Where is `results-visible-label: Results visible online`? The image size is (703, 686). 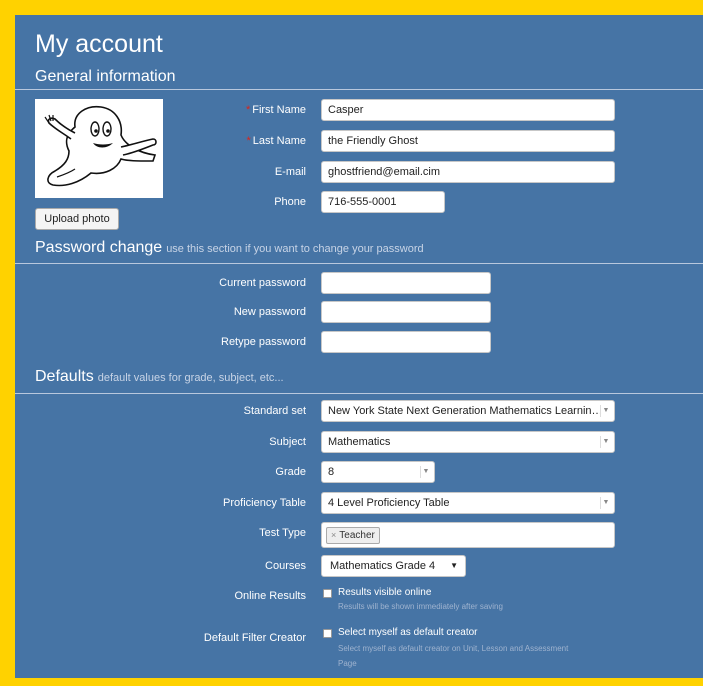 results-visible-label: Results visible online is located at coordinates (385, 592).